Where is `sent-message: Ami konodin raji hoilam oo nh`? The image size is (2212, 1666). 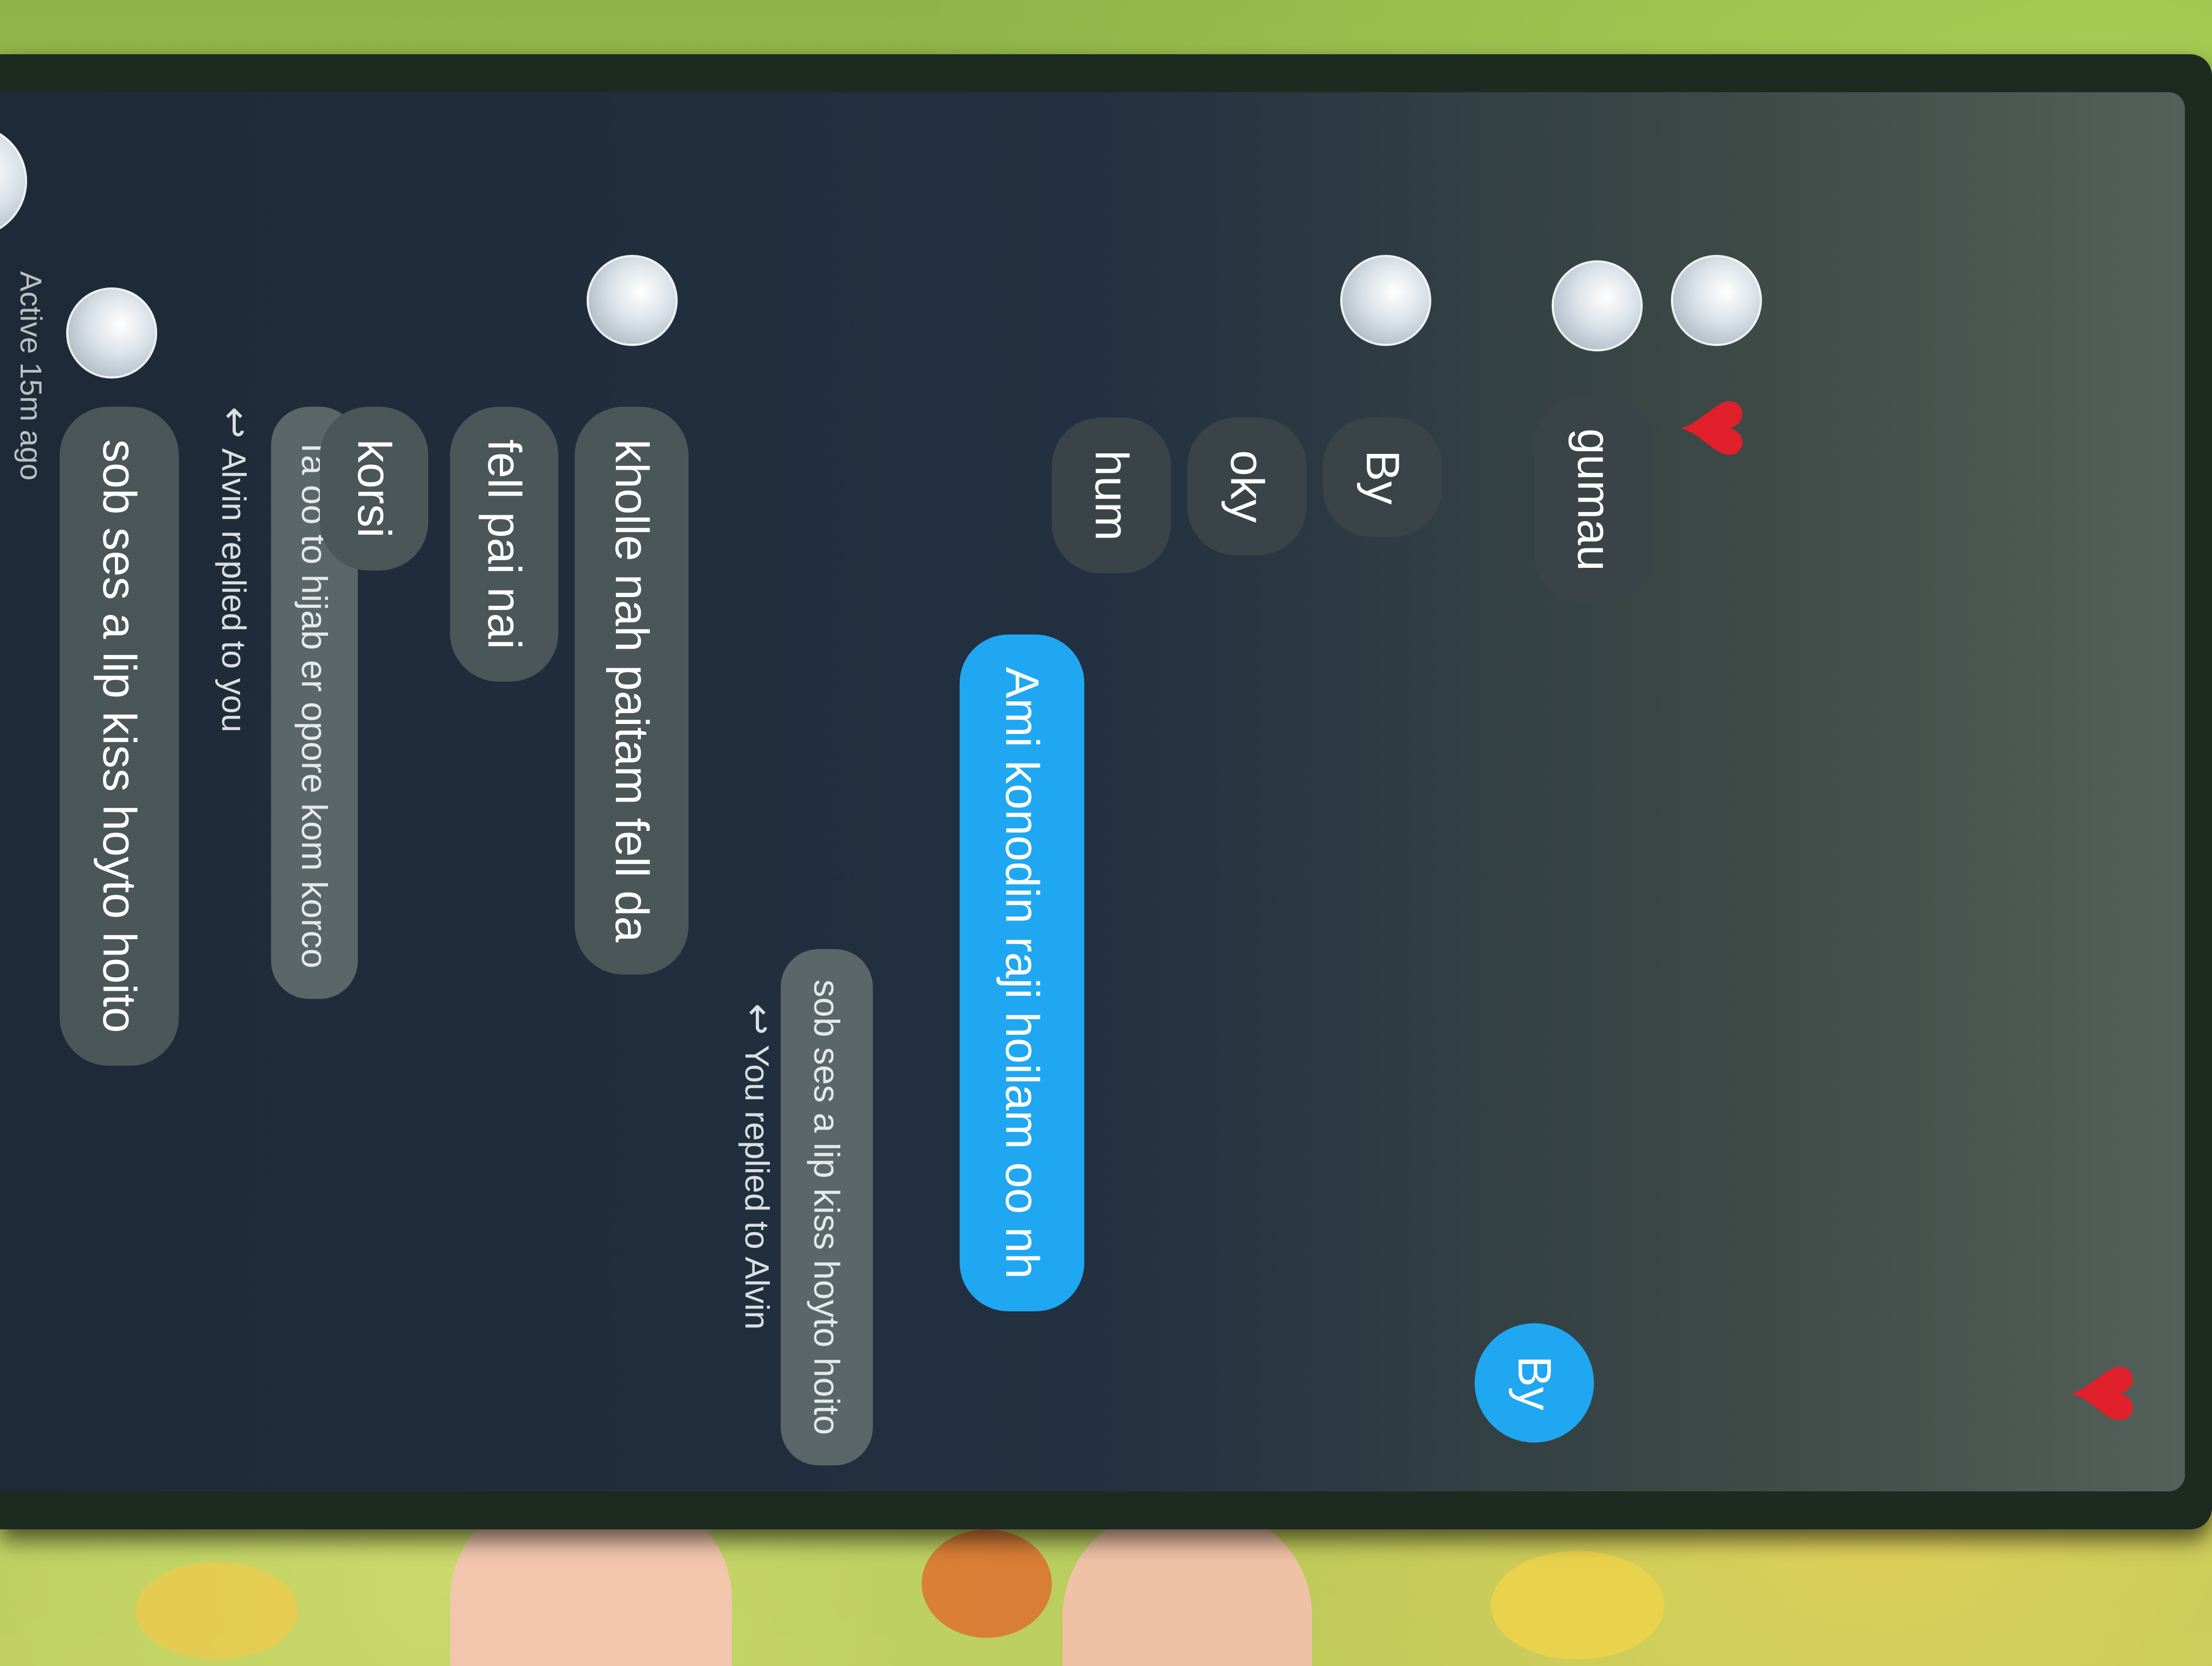
sent-message: Ami konodin raji hoilam oo nh is located at coordinates (1022, 973).